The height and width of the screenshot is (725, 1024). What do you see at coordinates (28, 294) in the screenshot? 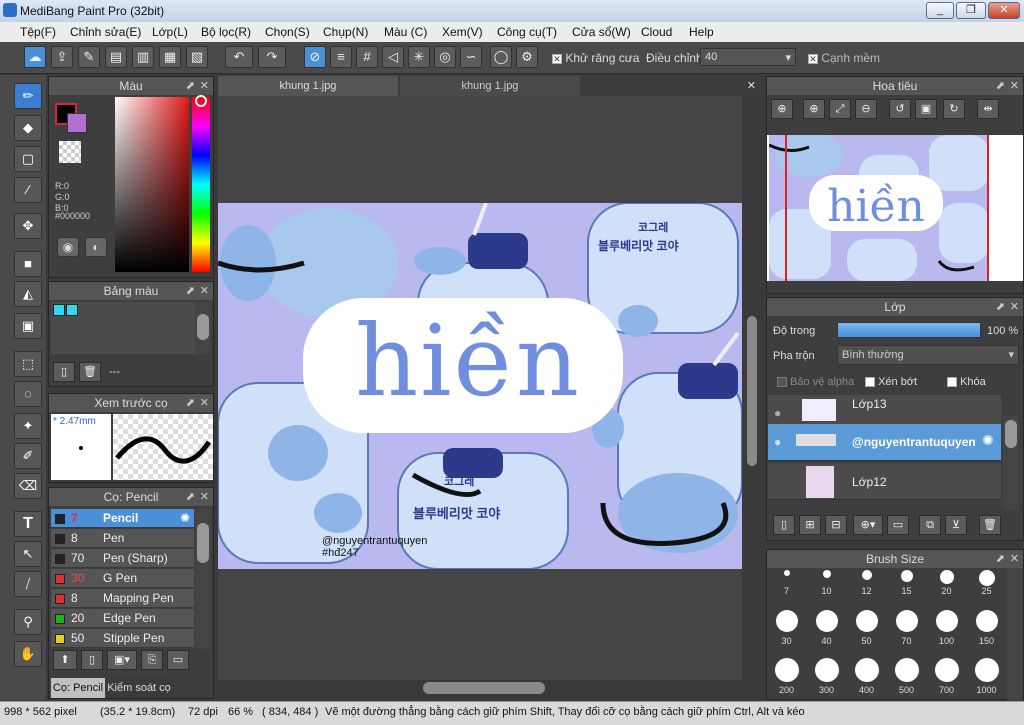
I see `bucket-tool-icon: ◭` at bounding box center [28, 294].